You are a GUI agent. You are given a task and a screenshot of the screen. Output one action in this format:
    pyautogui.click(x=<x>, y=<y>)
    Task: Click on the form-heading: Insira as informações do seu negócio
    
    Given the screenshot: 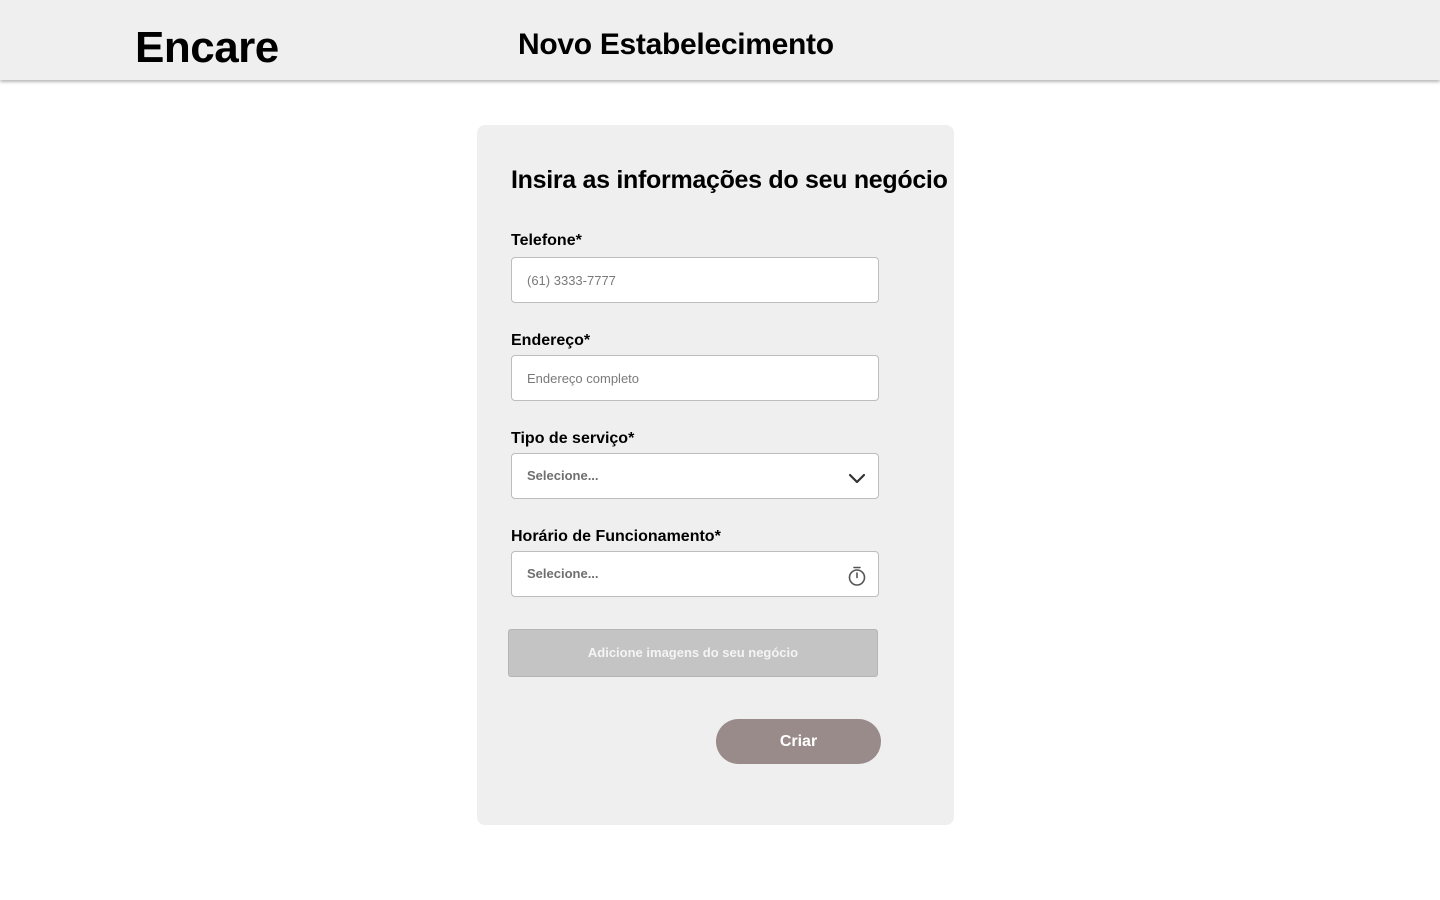 What is the action you would take?
    pyautogui.click(x=729, y=180)
    